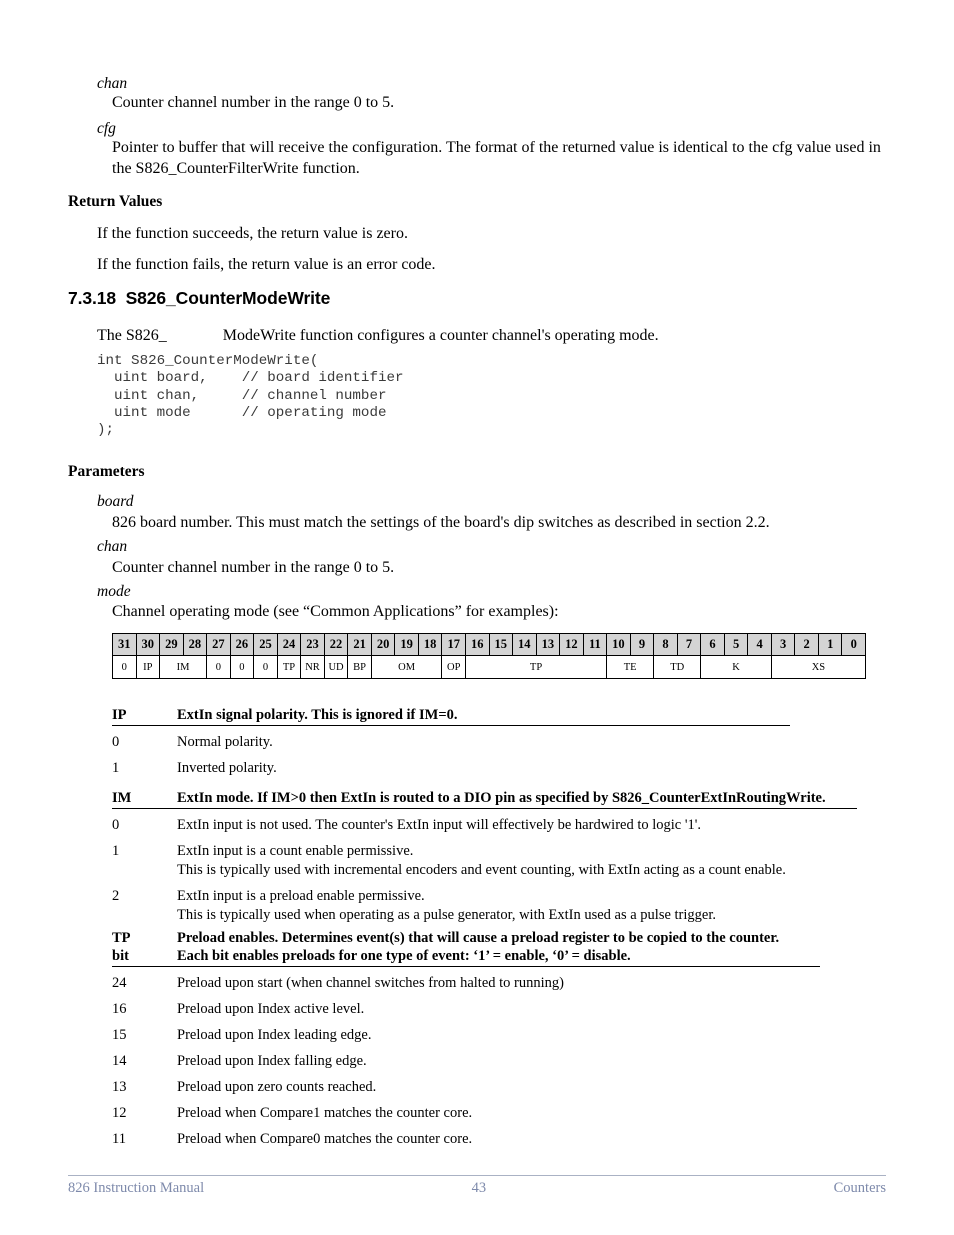 The width and height of the screenshot is (954, 1235). Describe the element at coordinates (227, 768) in the screenshot. I see `field-value-desc-main: Inverted polarity.` at that location.